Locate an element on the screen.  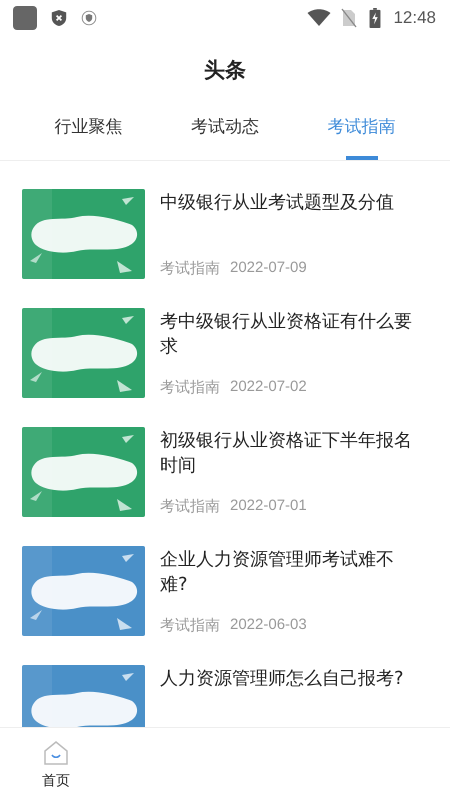
category-tab: 考试指南 is located at coordinates (362, 132).